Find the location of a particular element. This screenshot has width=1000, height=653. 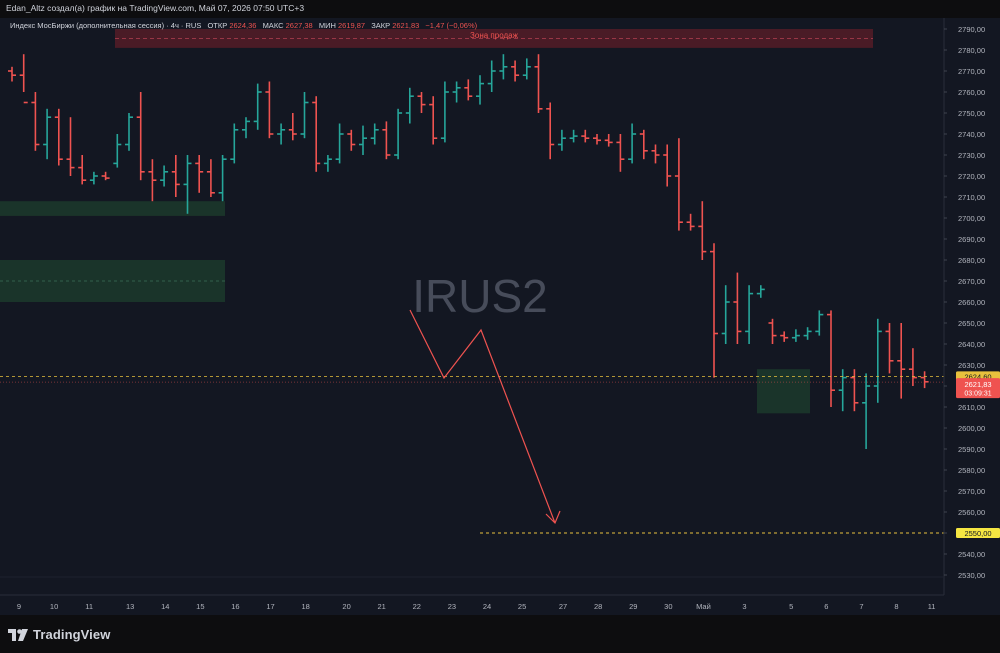

legend-high-label: МАКС is located at coordinates (274, 25).